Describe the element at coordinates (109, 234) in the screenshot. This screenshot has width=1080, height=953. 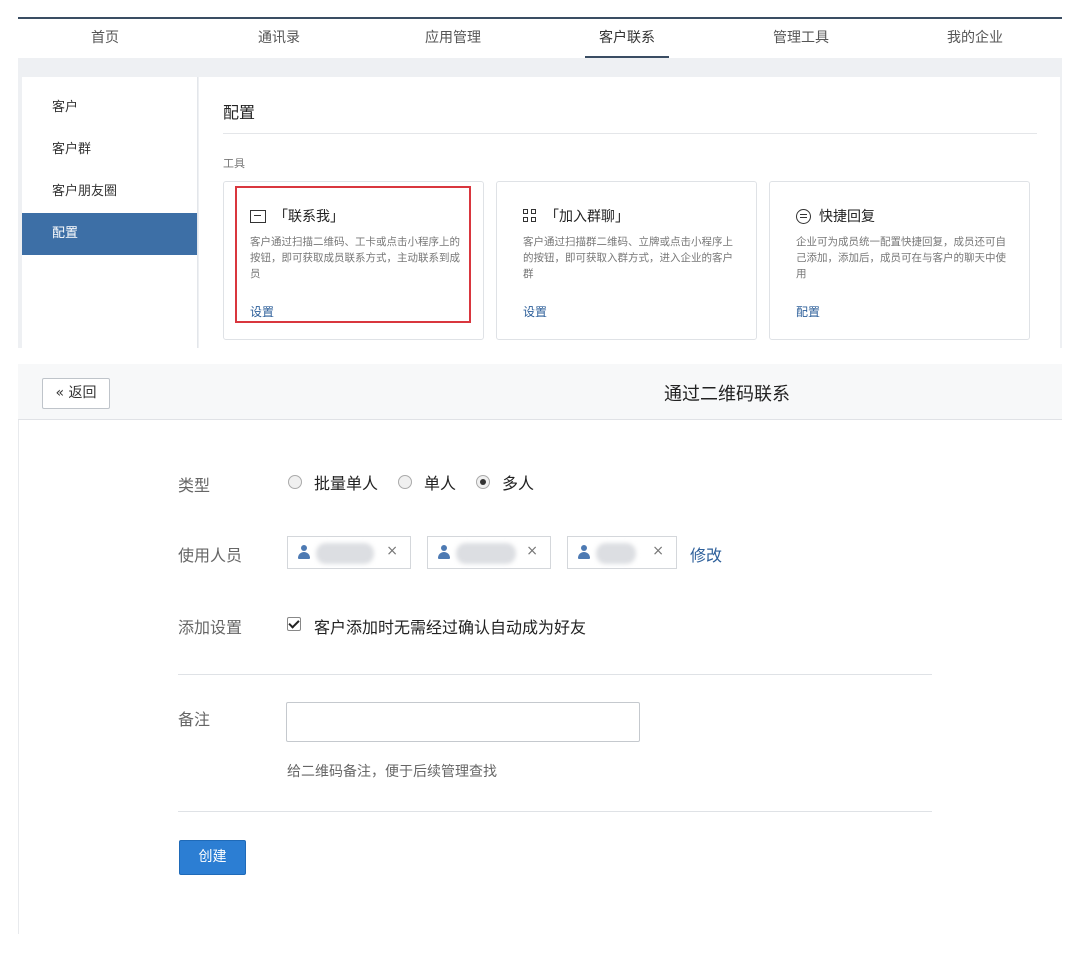
I see `sidebar-item-config: 配置` at that location.